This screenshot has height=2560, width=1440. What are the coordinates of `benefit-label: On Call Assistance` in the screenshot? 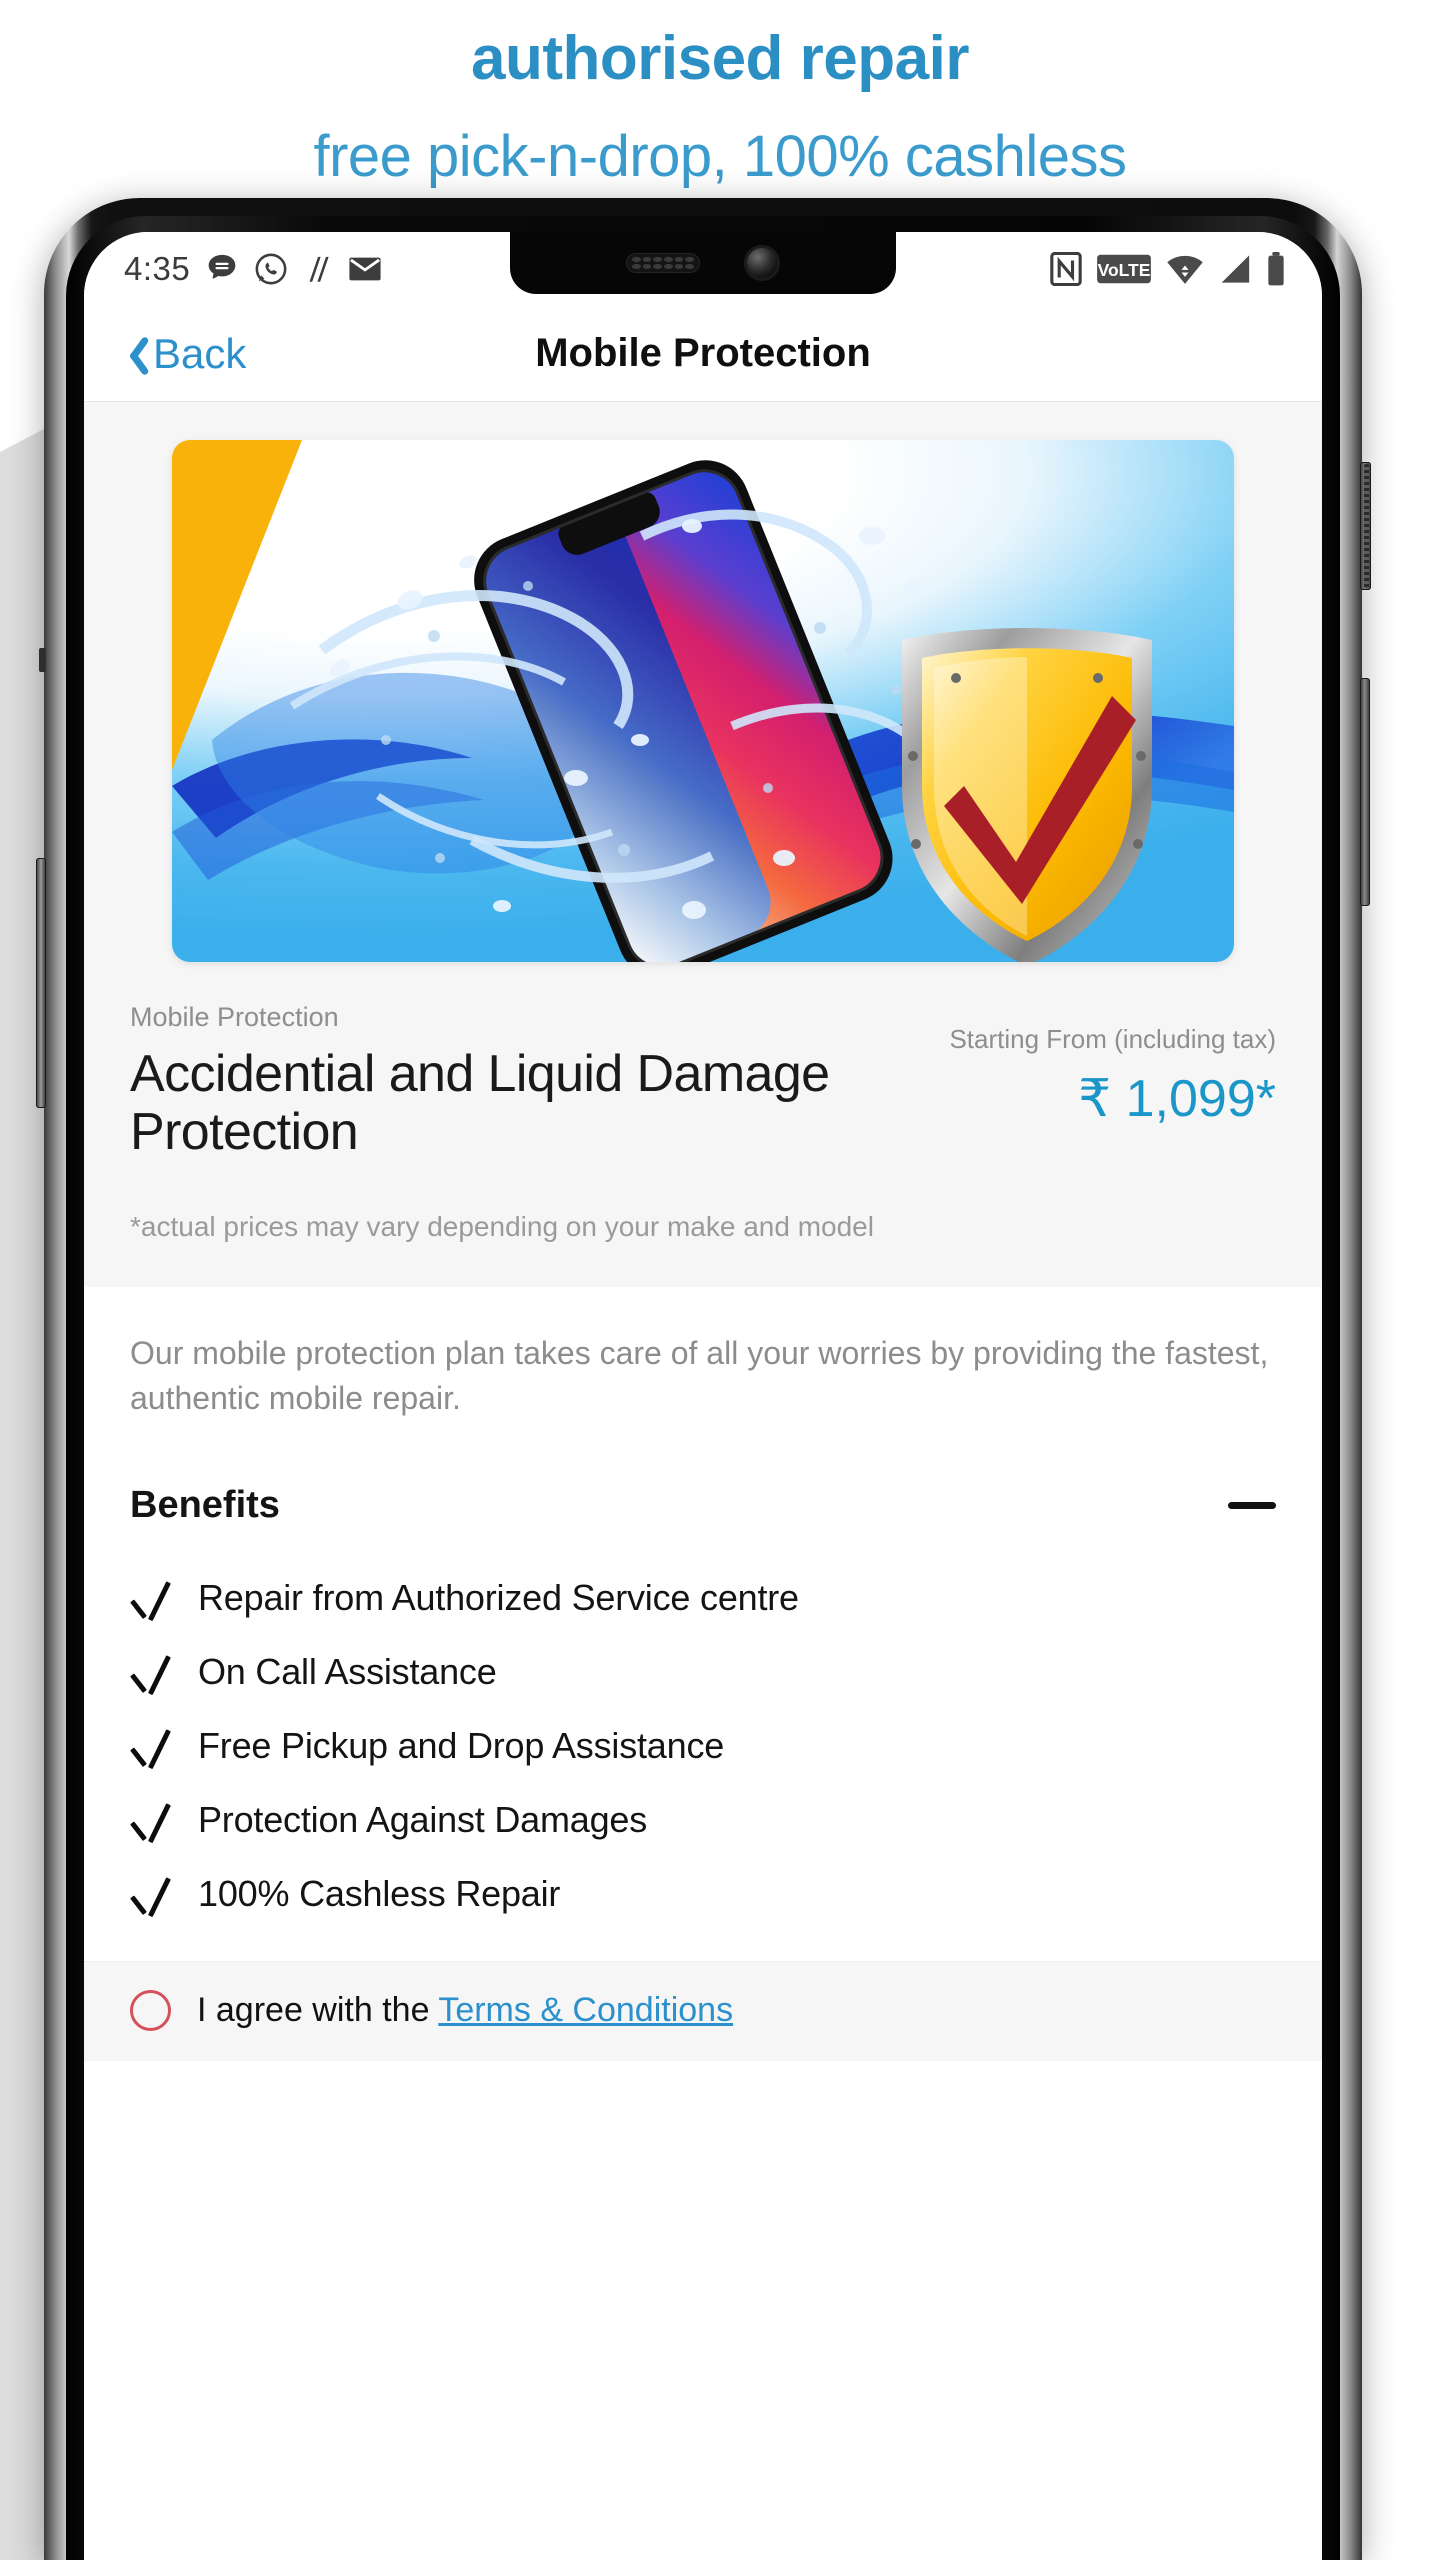 It's located at (347, 1671).